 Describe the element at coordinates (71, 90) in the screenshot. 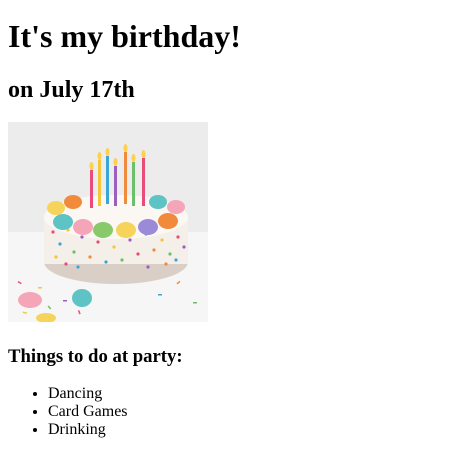

I see `page-subtitle: on July 17th` at that location.